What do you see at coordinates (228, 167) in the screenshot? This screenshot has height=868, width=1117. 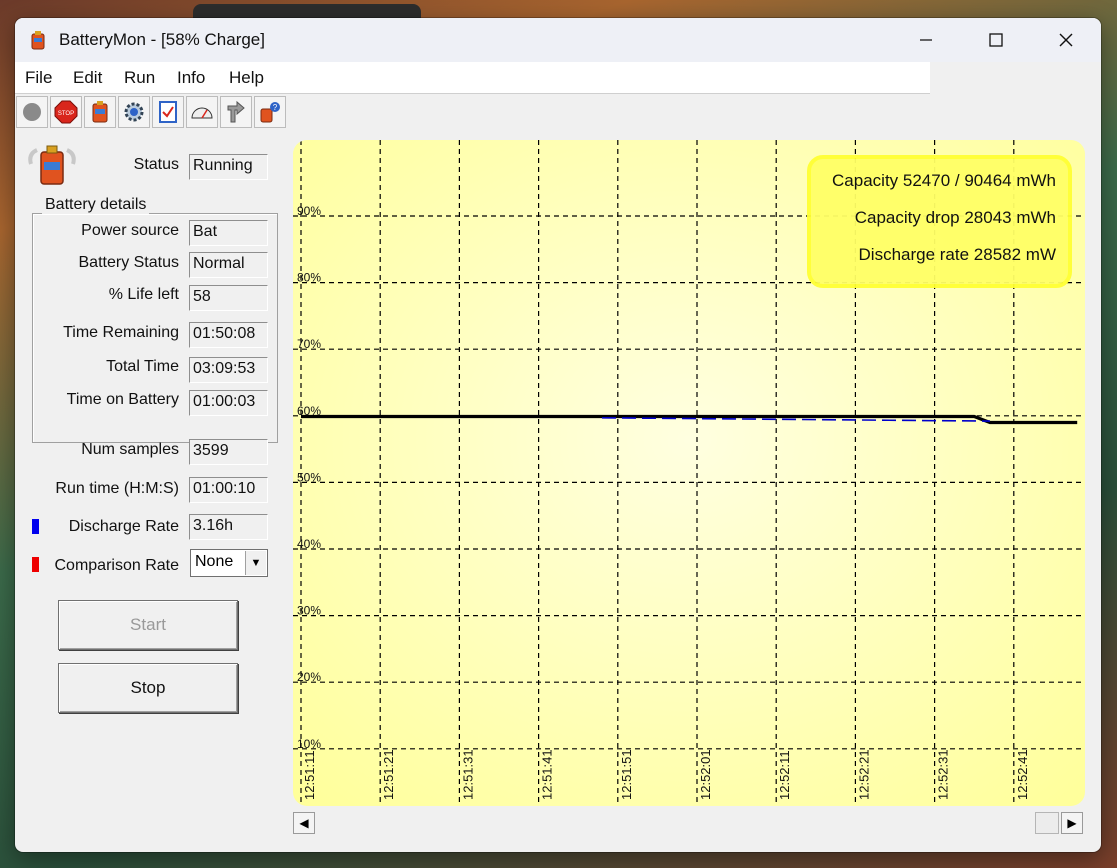 I see `status-field: Running` at bounding box center [228, 167].